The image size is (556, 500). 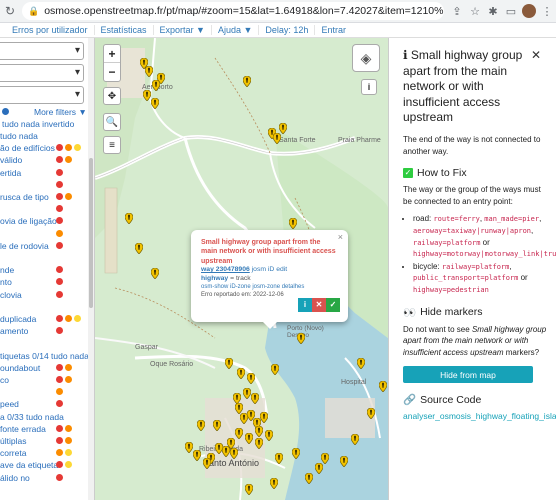 What do you see at coordinates (225, 269) in the screenshot?
I see `popup-way-link: way 230478906` at bounding box center [225, 269].